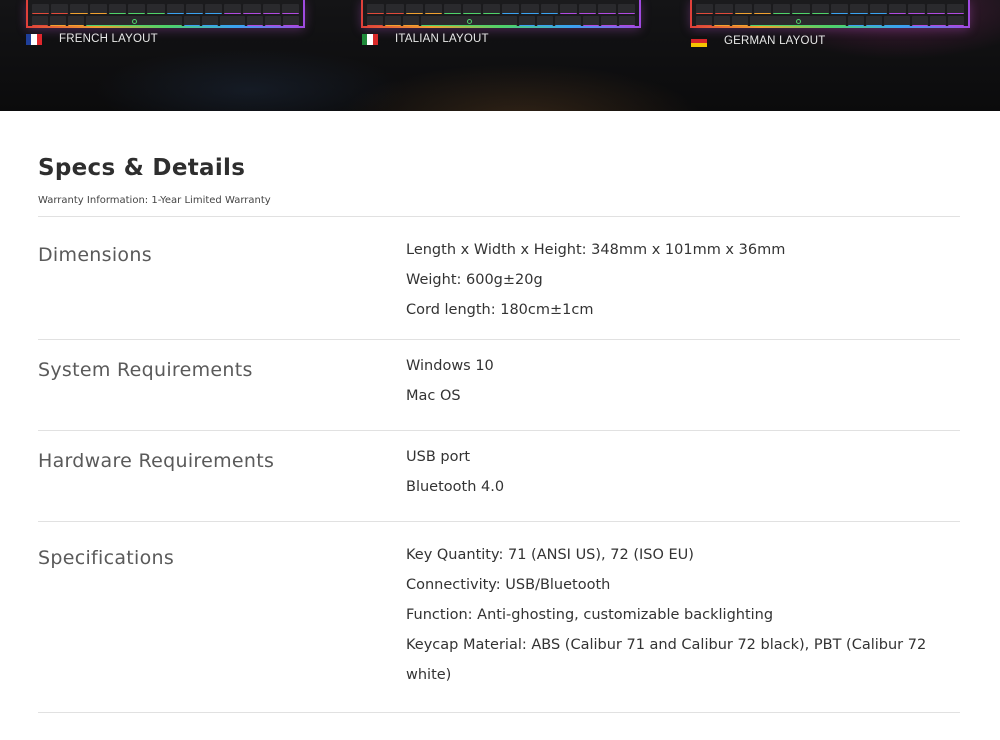  I want to click on spec-label: Hardware Requirements, so click(156, 461).